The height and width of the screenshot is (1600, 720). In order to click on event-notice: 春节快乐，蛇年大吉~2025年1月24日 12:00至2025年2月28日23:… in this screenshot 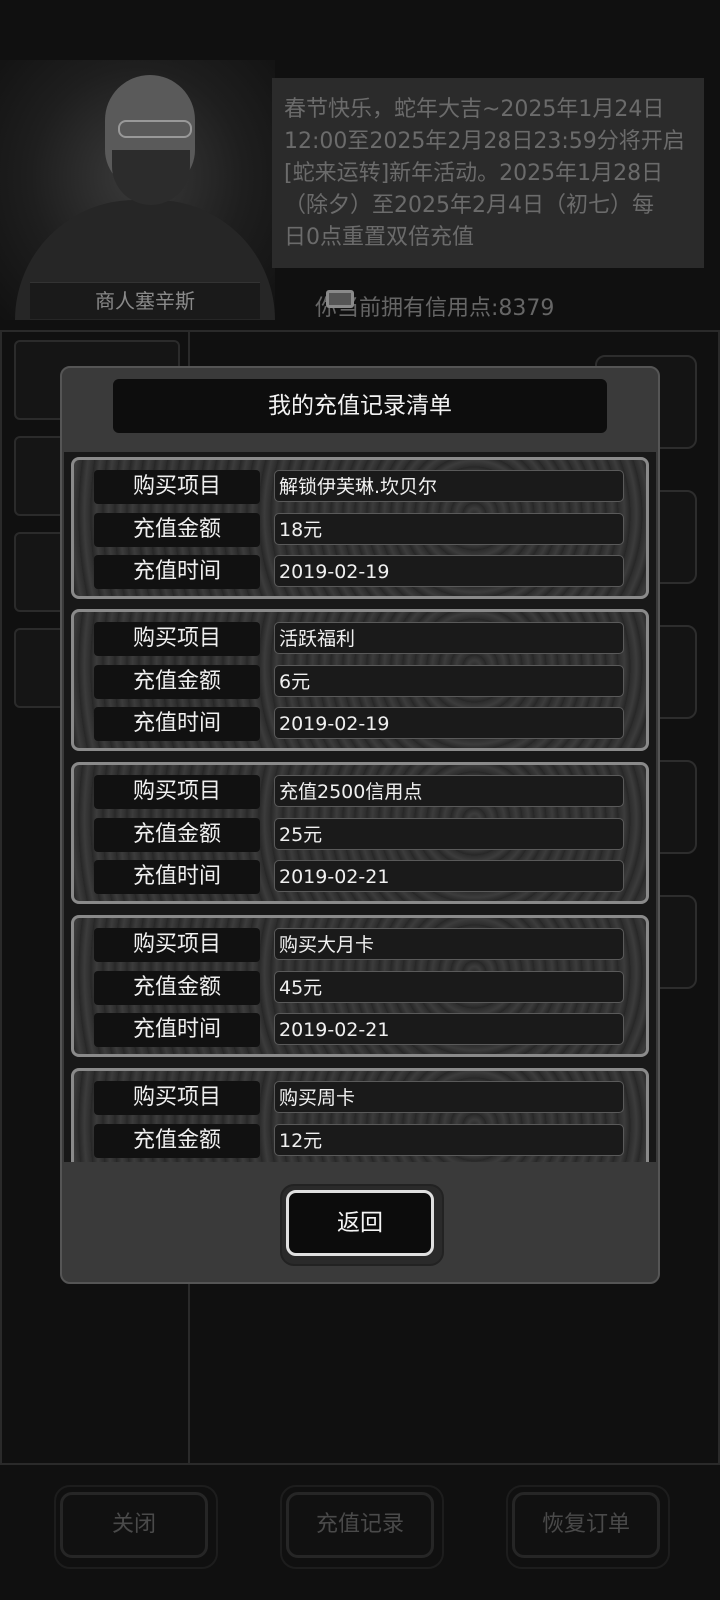, I will do `click(488, 173)`.